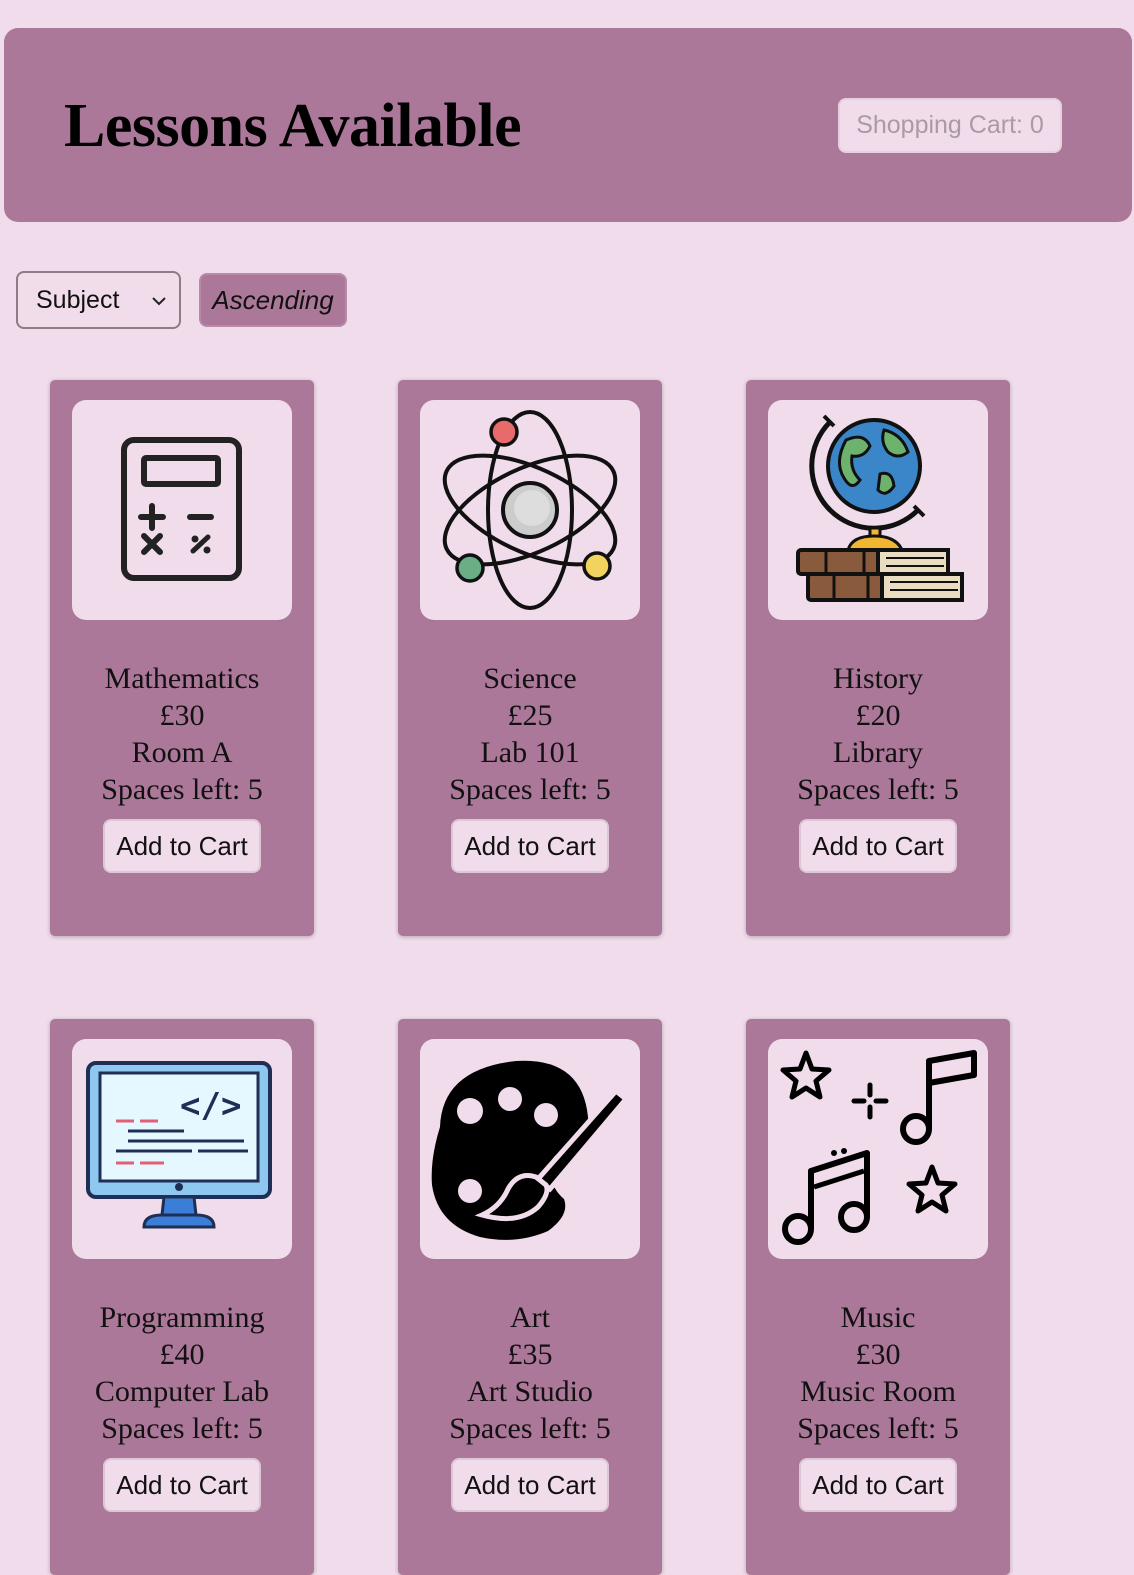  What do you see at coordinates (530, 1354) in the screenshot?
I see `lesson-price: £35` at bounding box center [530, 1354].